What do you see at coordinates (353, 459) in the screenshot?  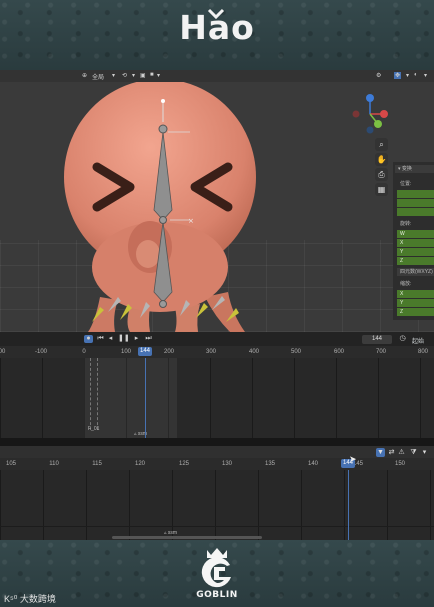 I see `mouse-cursor-icon: ➤` at bounding box center [353, 459].